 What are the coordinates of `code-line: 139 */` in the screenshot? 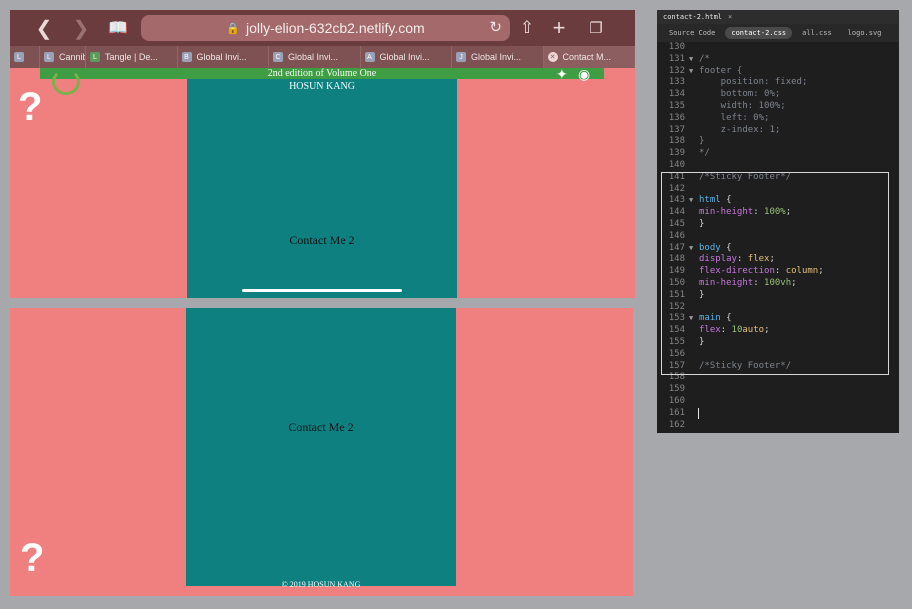 It's located at (689, 153).